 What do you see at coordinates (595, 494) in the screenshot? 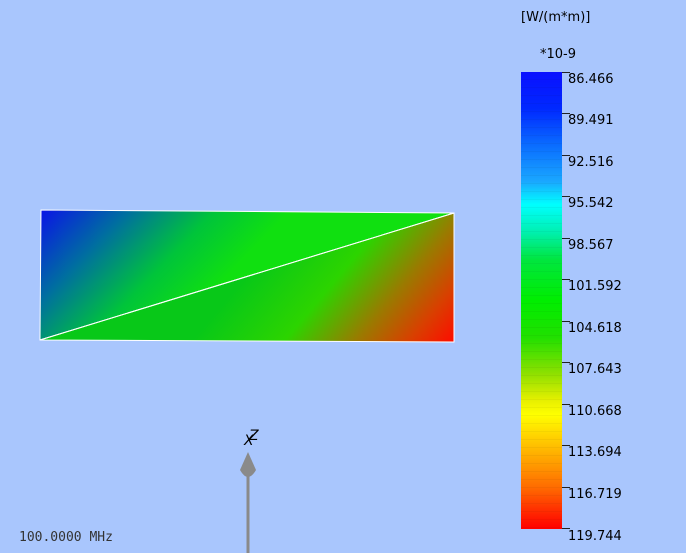
I see `legend-tick-label: 116.719` at bounding box center [595, 494].